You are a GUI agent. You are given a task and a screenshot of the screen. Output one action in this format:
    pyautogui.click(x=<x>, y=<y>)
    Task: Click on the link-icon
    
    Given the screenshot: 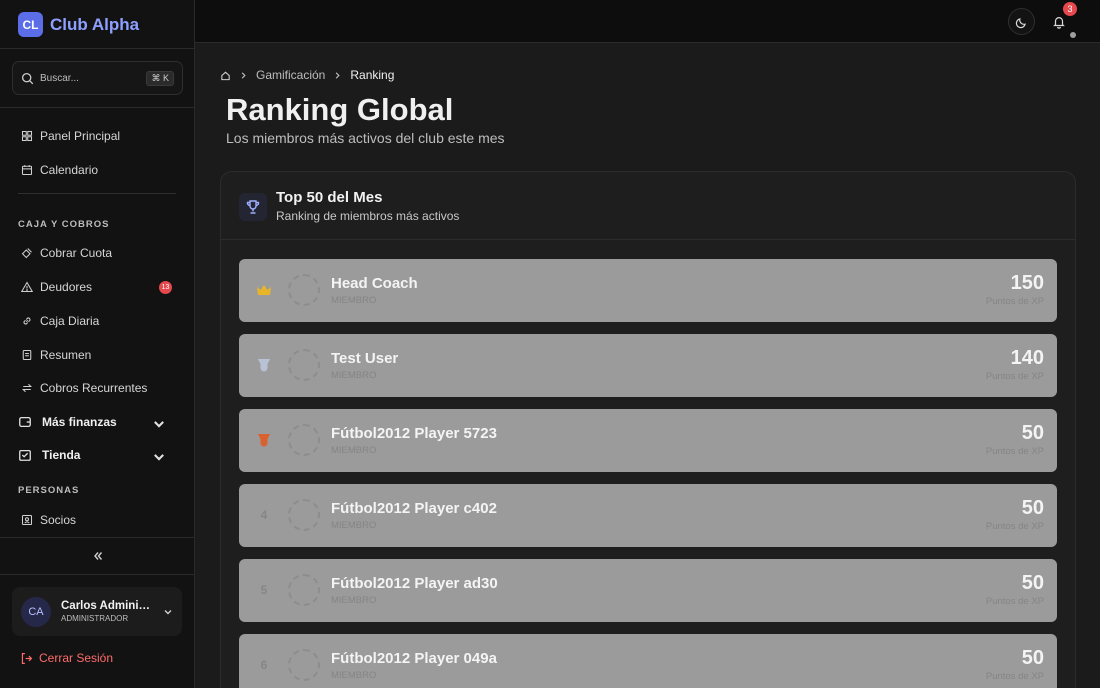 What is the action you would take?
    pyautogui.click(x=27, y=321)
    